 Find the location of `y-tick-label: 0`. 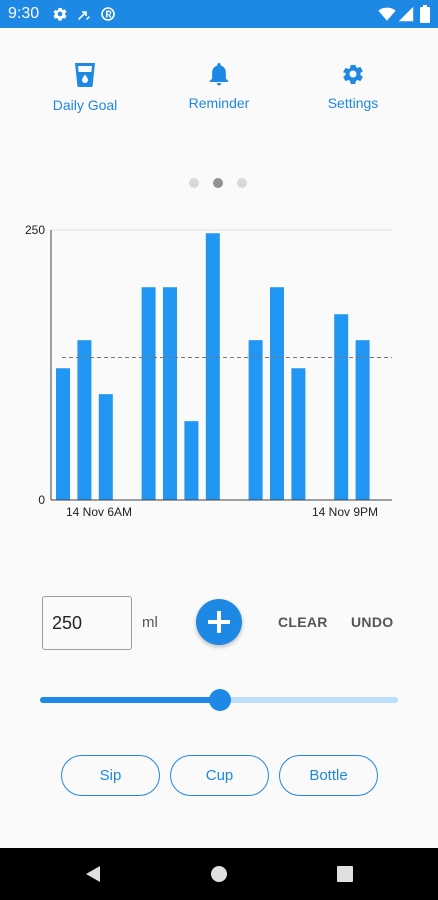

y-tick-label: 0 is located at coordinates (41, 500).